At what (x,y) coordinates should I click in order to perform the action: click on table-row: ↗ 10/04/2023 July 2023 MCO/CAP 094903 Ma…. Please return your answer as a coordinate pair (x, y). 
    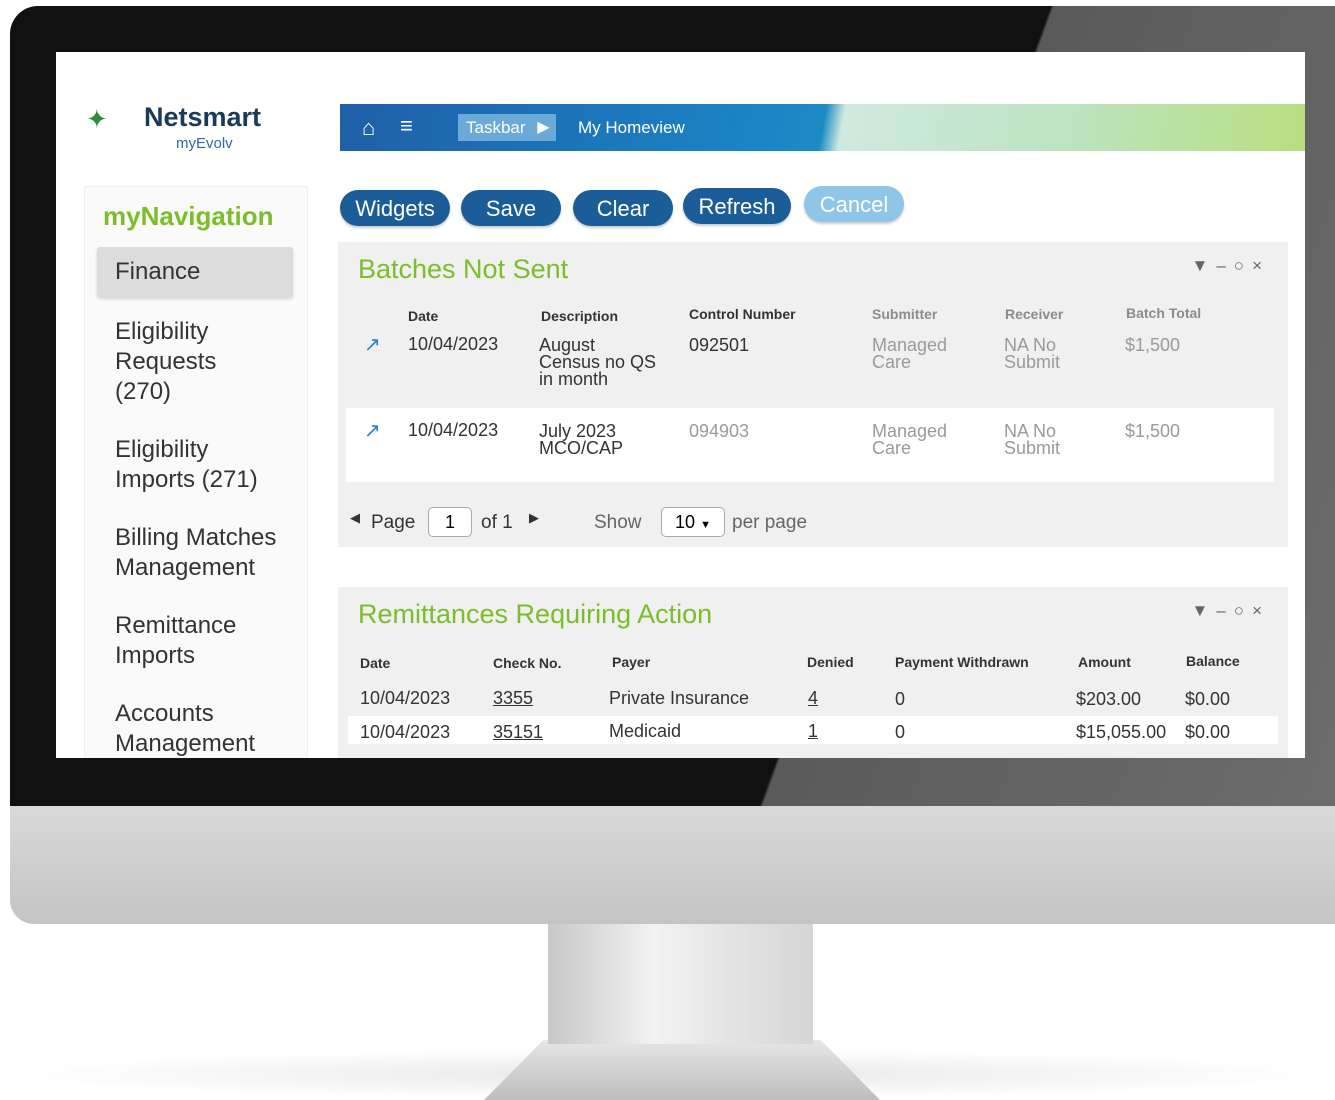
    Looking at the image, I should click on (810, 445).